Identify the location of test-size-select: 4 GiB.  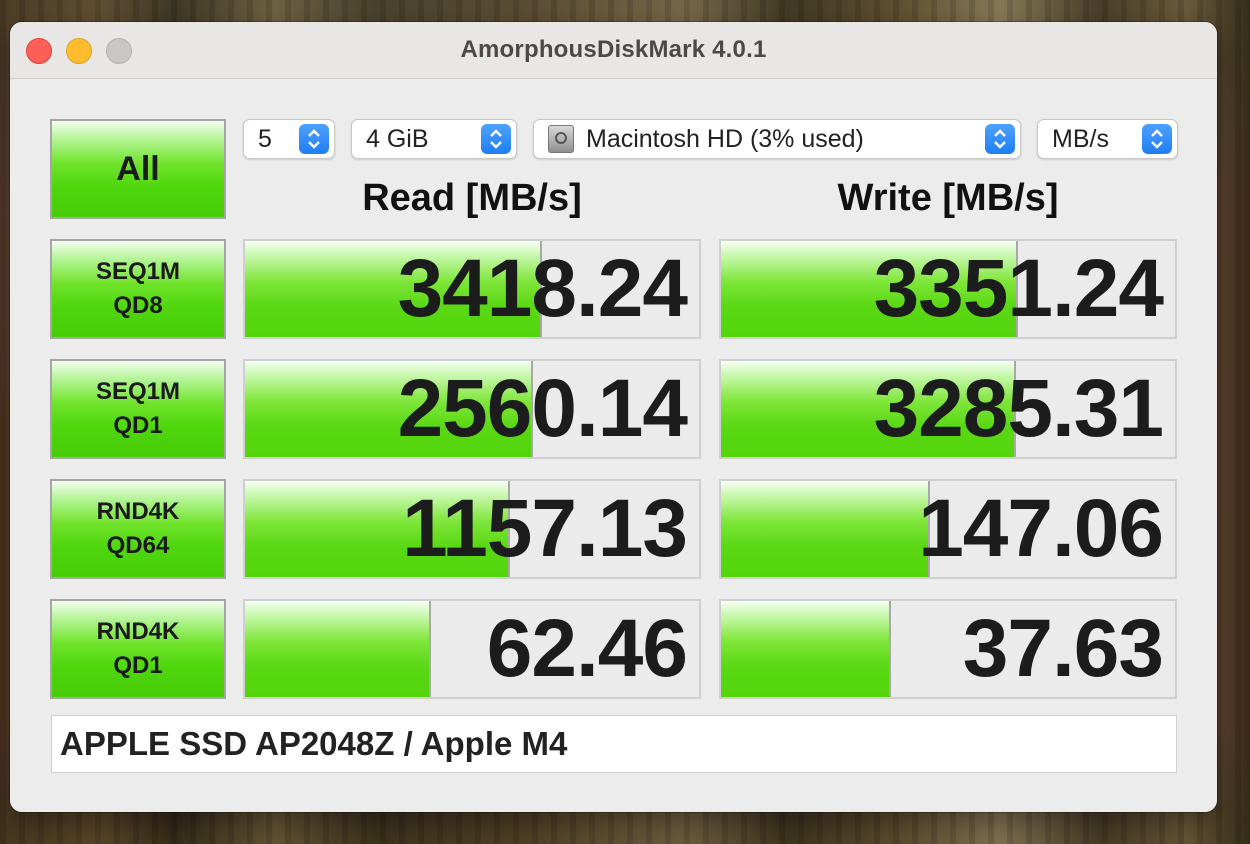
(434, 139).